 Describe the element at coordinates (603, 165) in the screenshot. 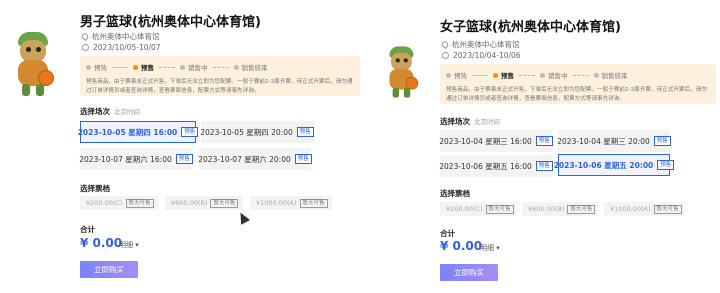

I see `session-text: 2023-10-06 星期五 20:00` at that location.